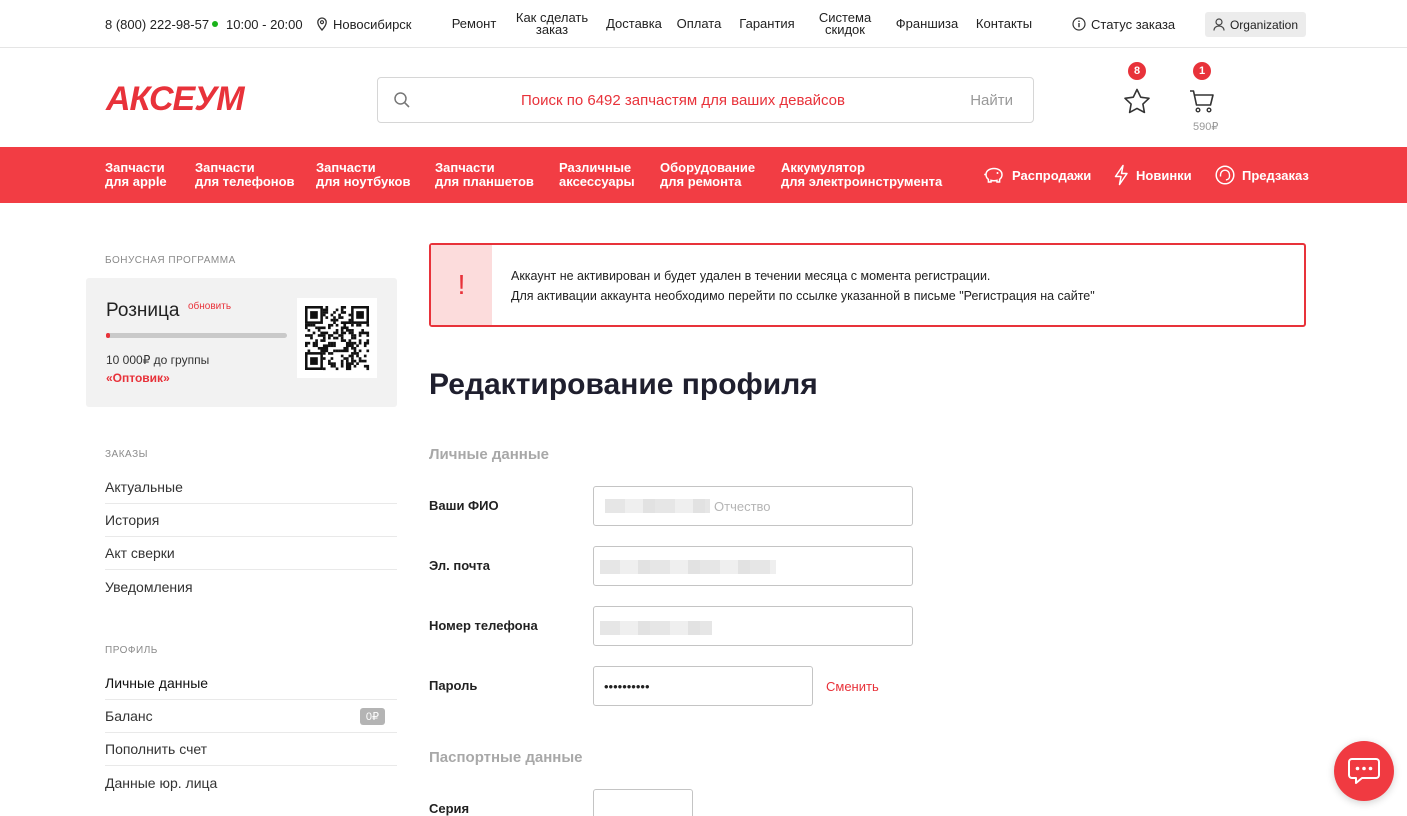 The width and height of the screenshot is (1407, 816). What do you see at coordinates (1137, 101) in the screenshot?
I see `star-icon` at bounding box center [1137, 101].